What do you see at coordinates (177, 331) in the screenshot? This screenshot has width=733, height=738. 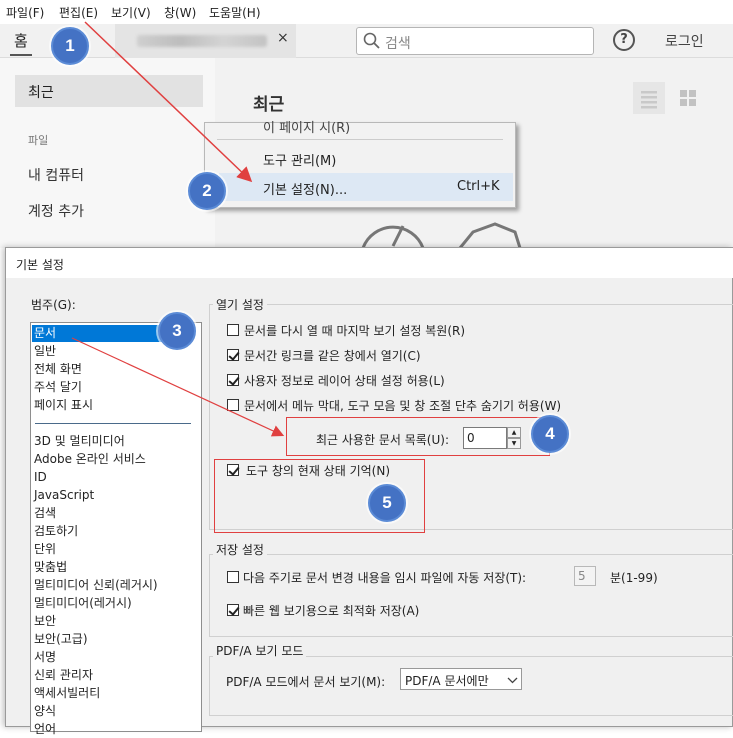 I see `callout-badge-3: 3` at bounding box center [177, 331].